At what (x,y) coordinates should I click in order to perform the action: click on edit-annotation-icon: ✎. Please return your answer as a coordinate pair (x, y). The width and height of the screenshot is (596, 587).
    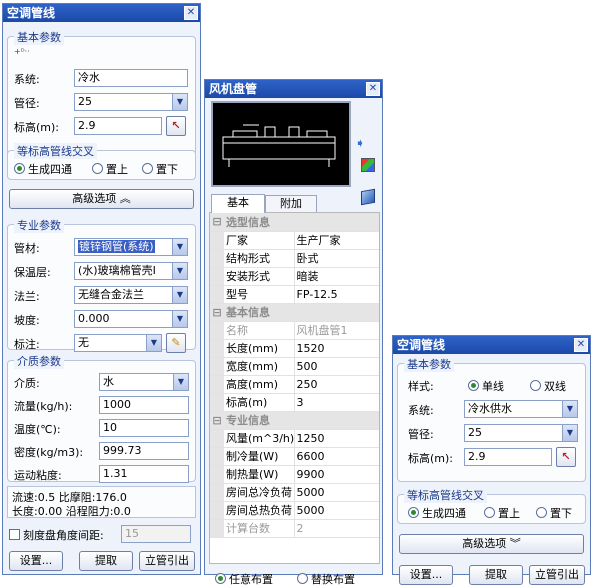
    Looking at the image, I should click on (176, 343).